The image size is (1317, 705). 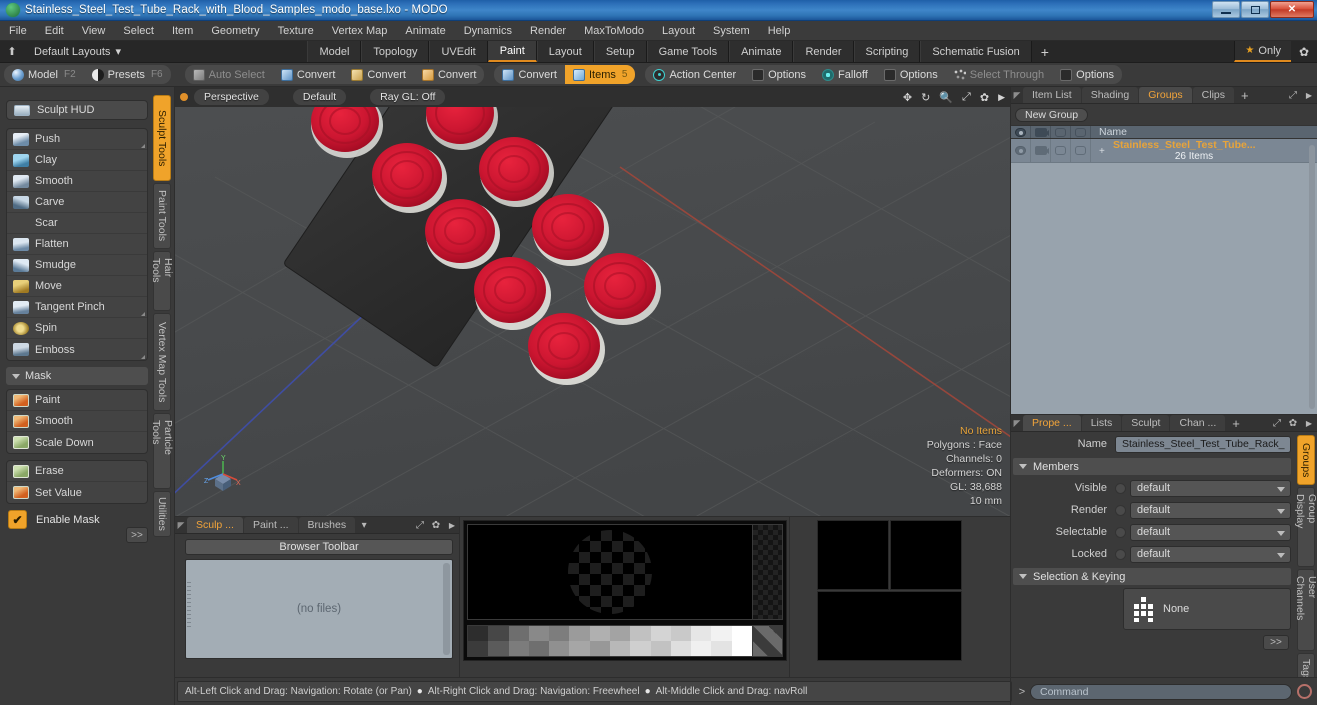 What do you see at coordinates (1236, 423) in the screenshot?
I see `add-properties-tab-button: +` at bounding box center [1236, 423].